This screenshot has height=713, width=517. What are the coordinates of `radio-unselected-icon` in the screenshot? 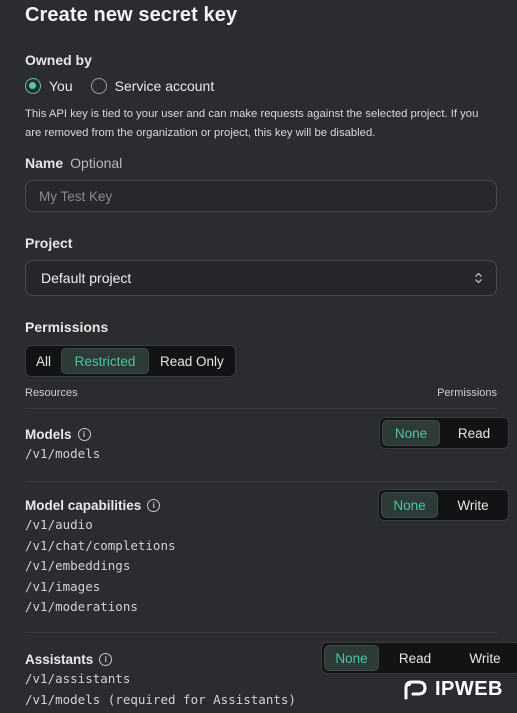 It's located at (98, 86).